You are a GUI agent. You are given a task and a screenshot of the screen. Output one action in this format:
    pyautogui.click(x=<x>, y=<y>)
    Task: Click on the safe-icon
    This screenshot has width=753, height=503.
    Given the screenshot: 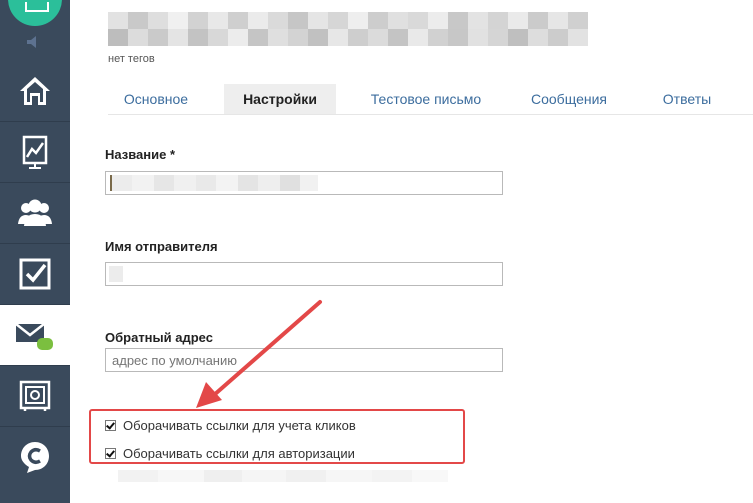 What is the action you would take?
    pyautogui.click(x=35, y=395)
    